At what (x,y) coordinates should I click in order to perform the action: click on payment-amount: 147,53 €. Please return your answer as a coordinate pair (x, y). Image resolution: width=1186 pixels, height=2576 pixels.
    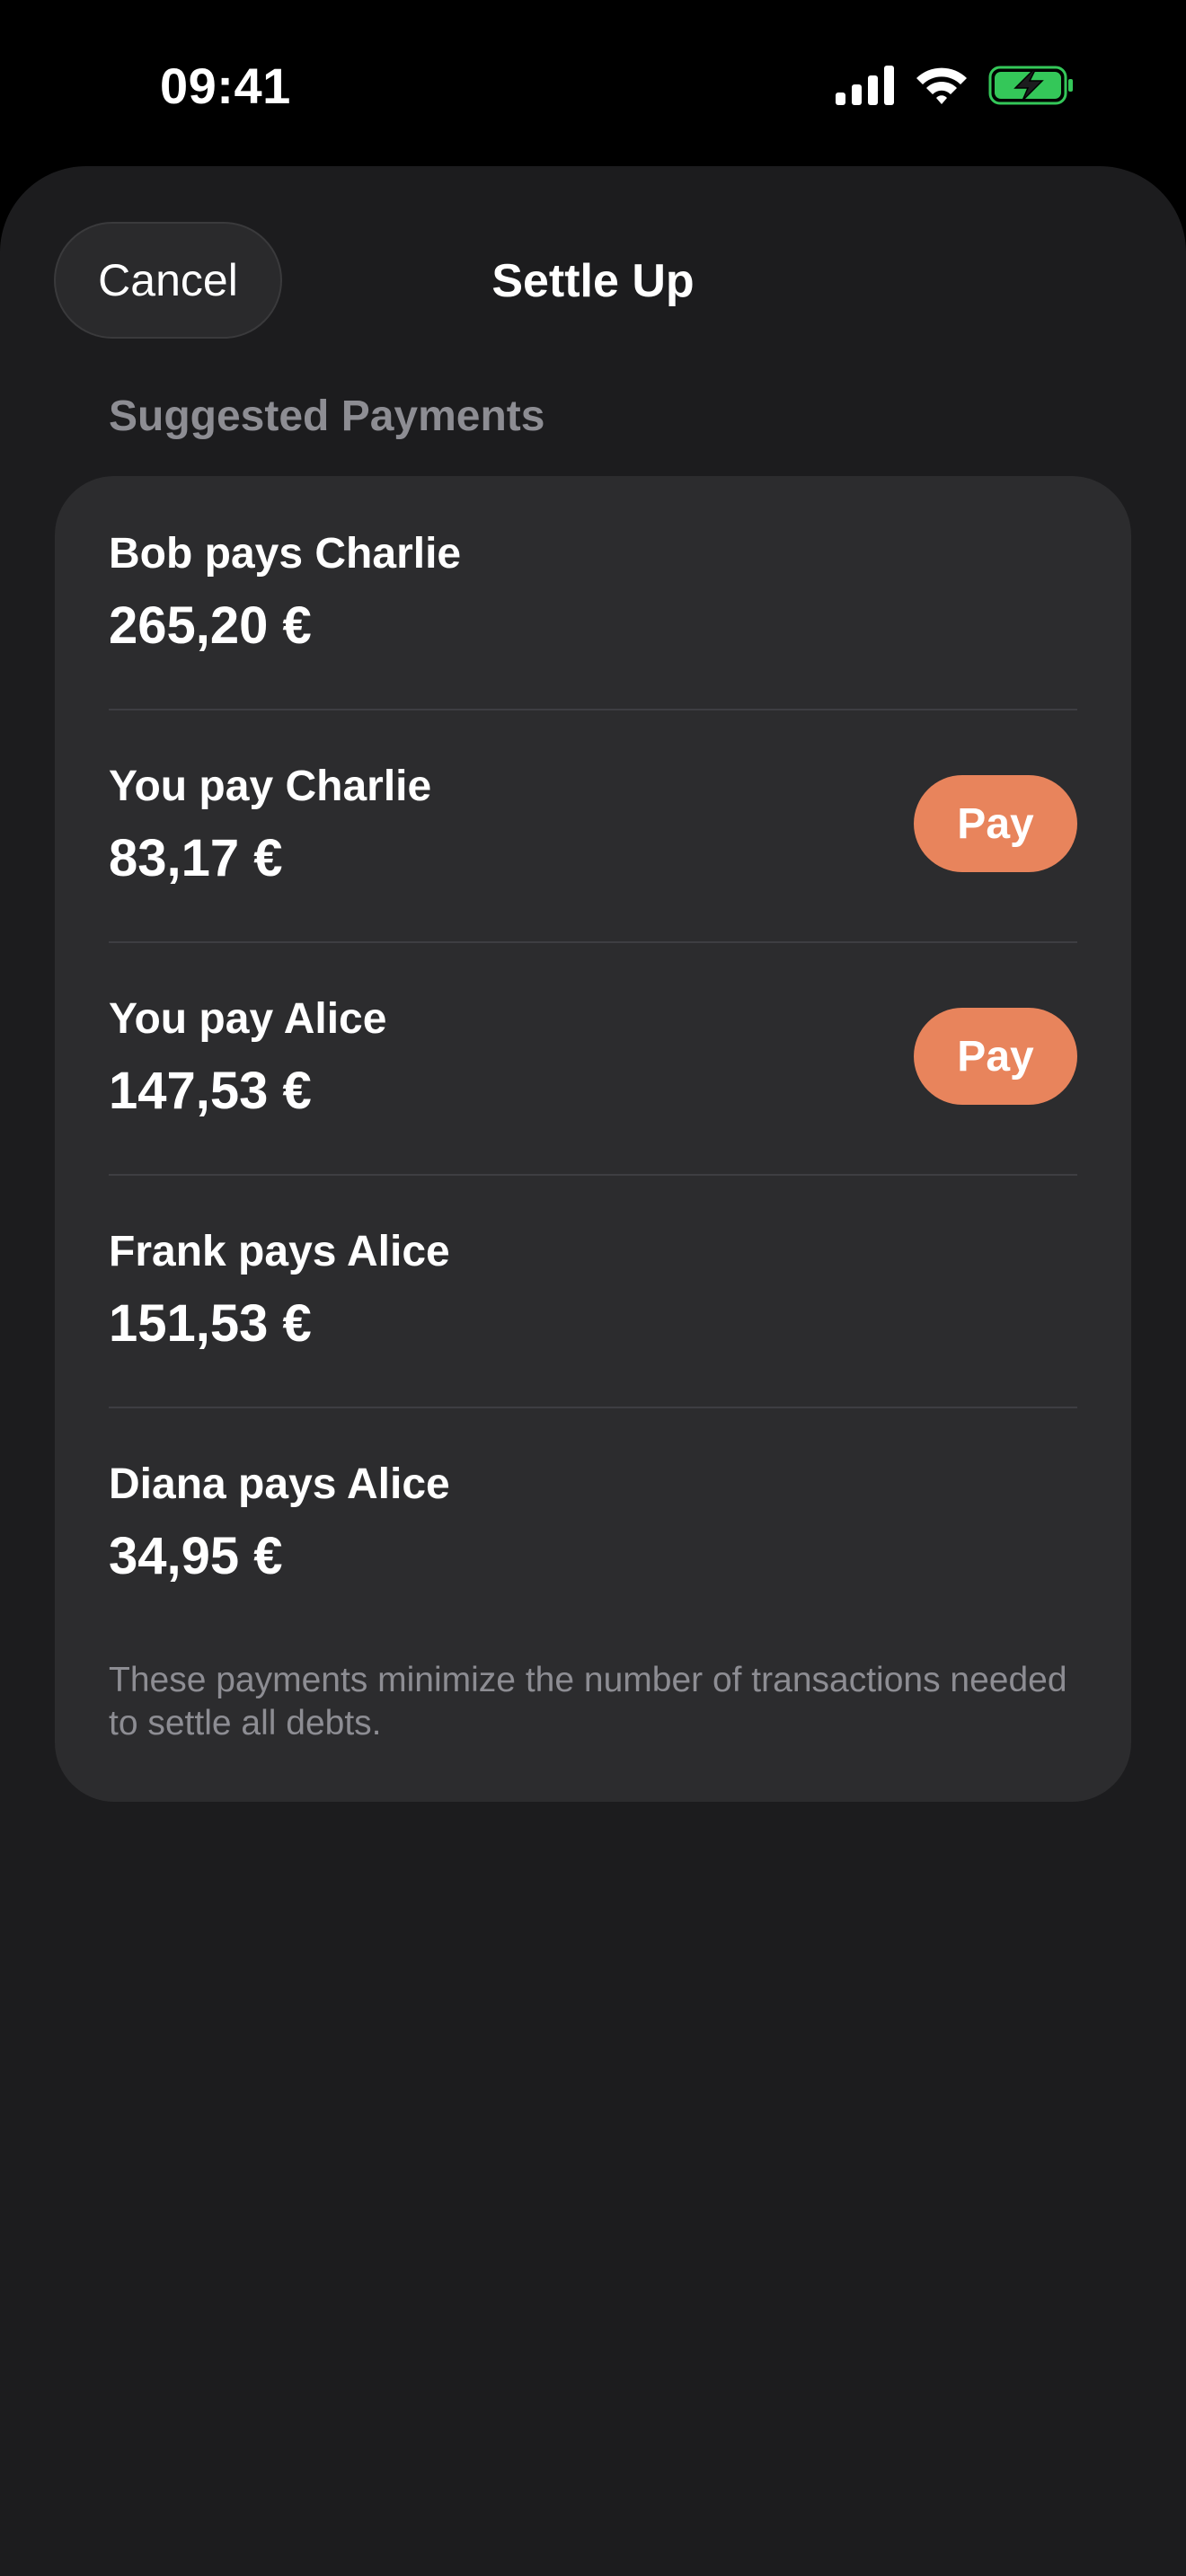
    Looking at the image, I should click on (210, 1091).